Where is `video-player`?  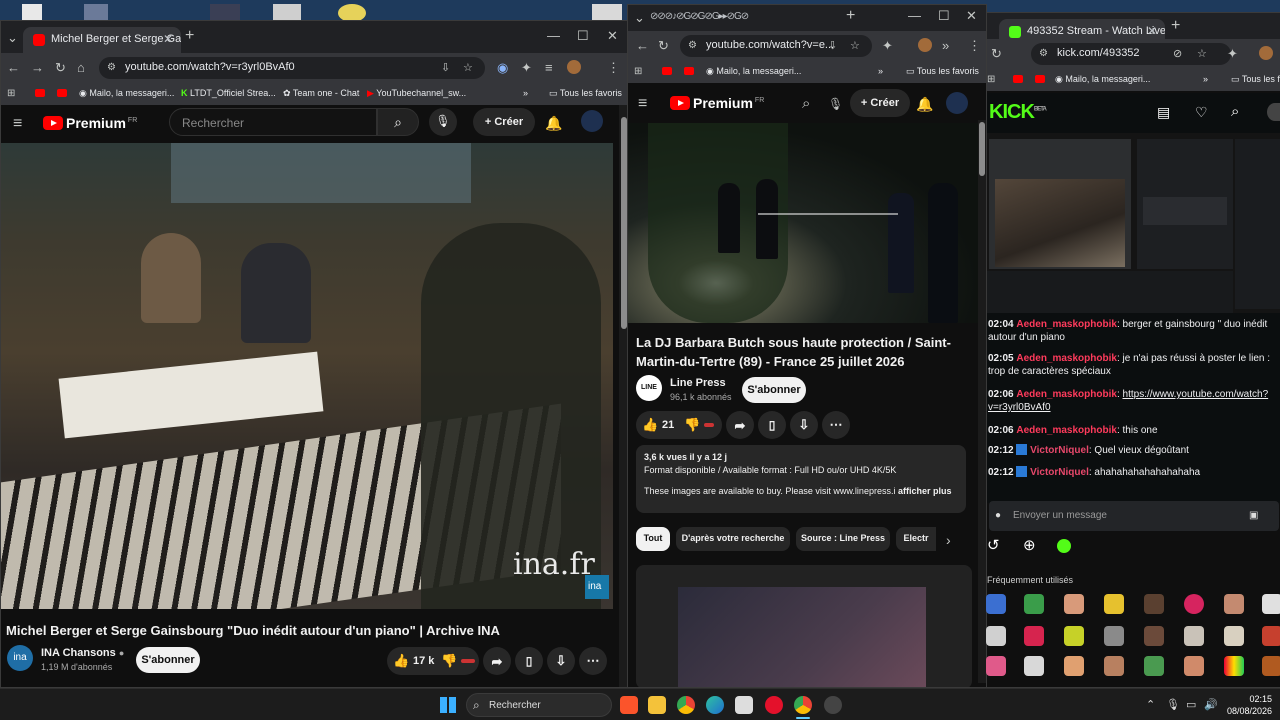
video-player is located at coordinates (804, 223).